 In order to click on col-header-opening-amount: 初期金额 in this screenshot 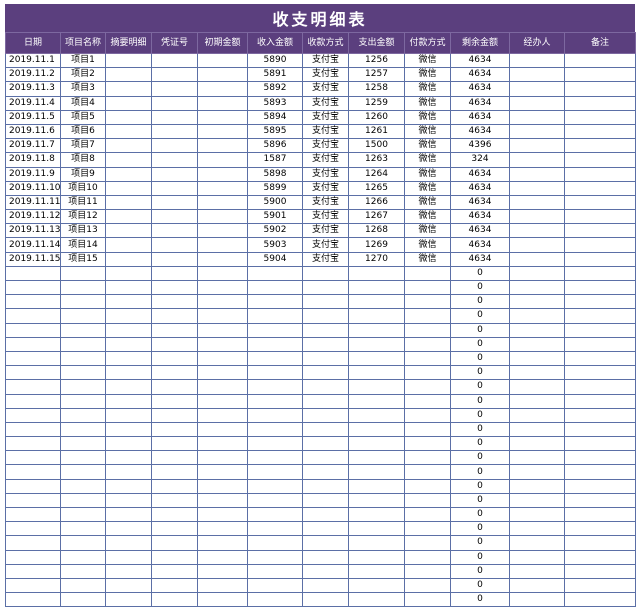, I will do `click(222, 43)`.